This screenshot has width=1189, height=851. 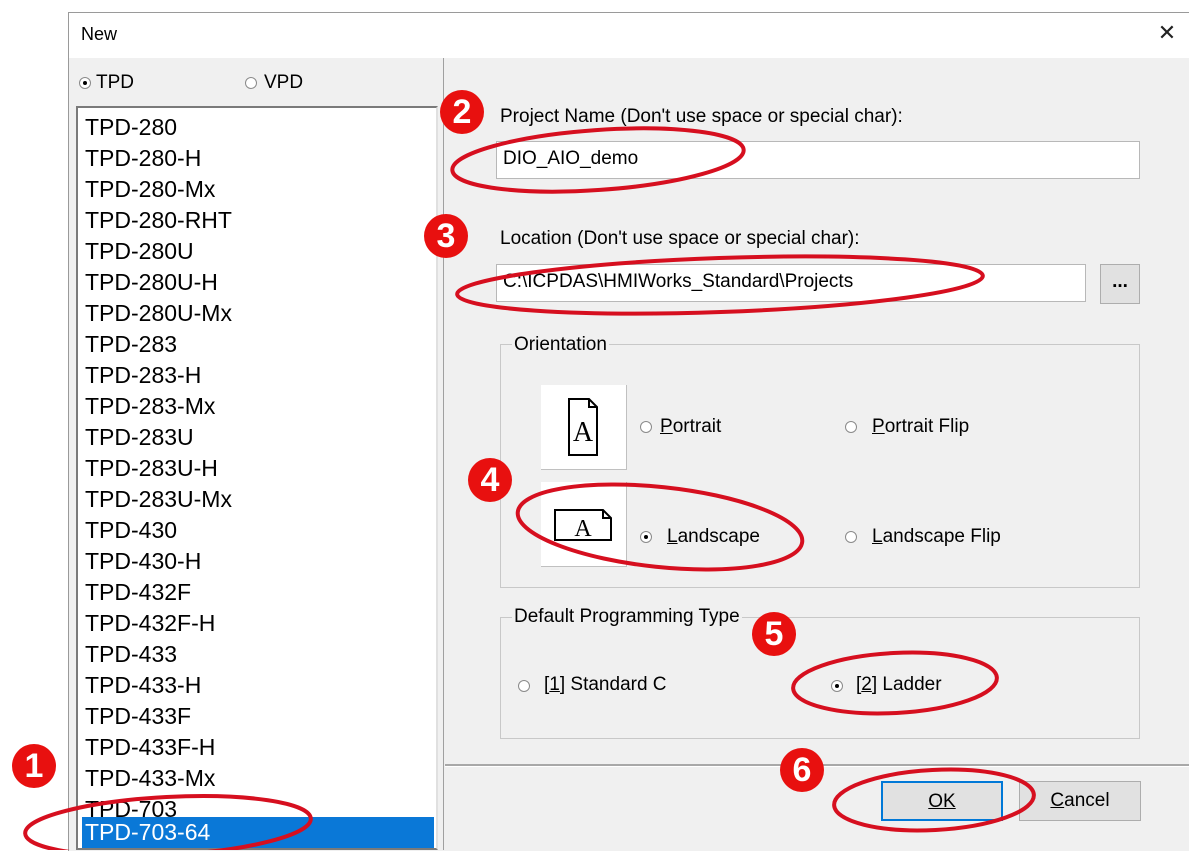 I want to click on step-4-badge: 4, so click(x=490, y=480).